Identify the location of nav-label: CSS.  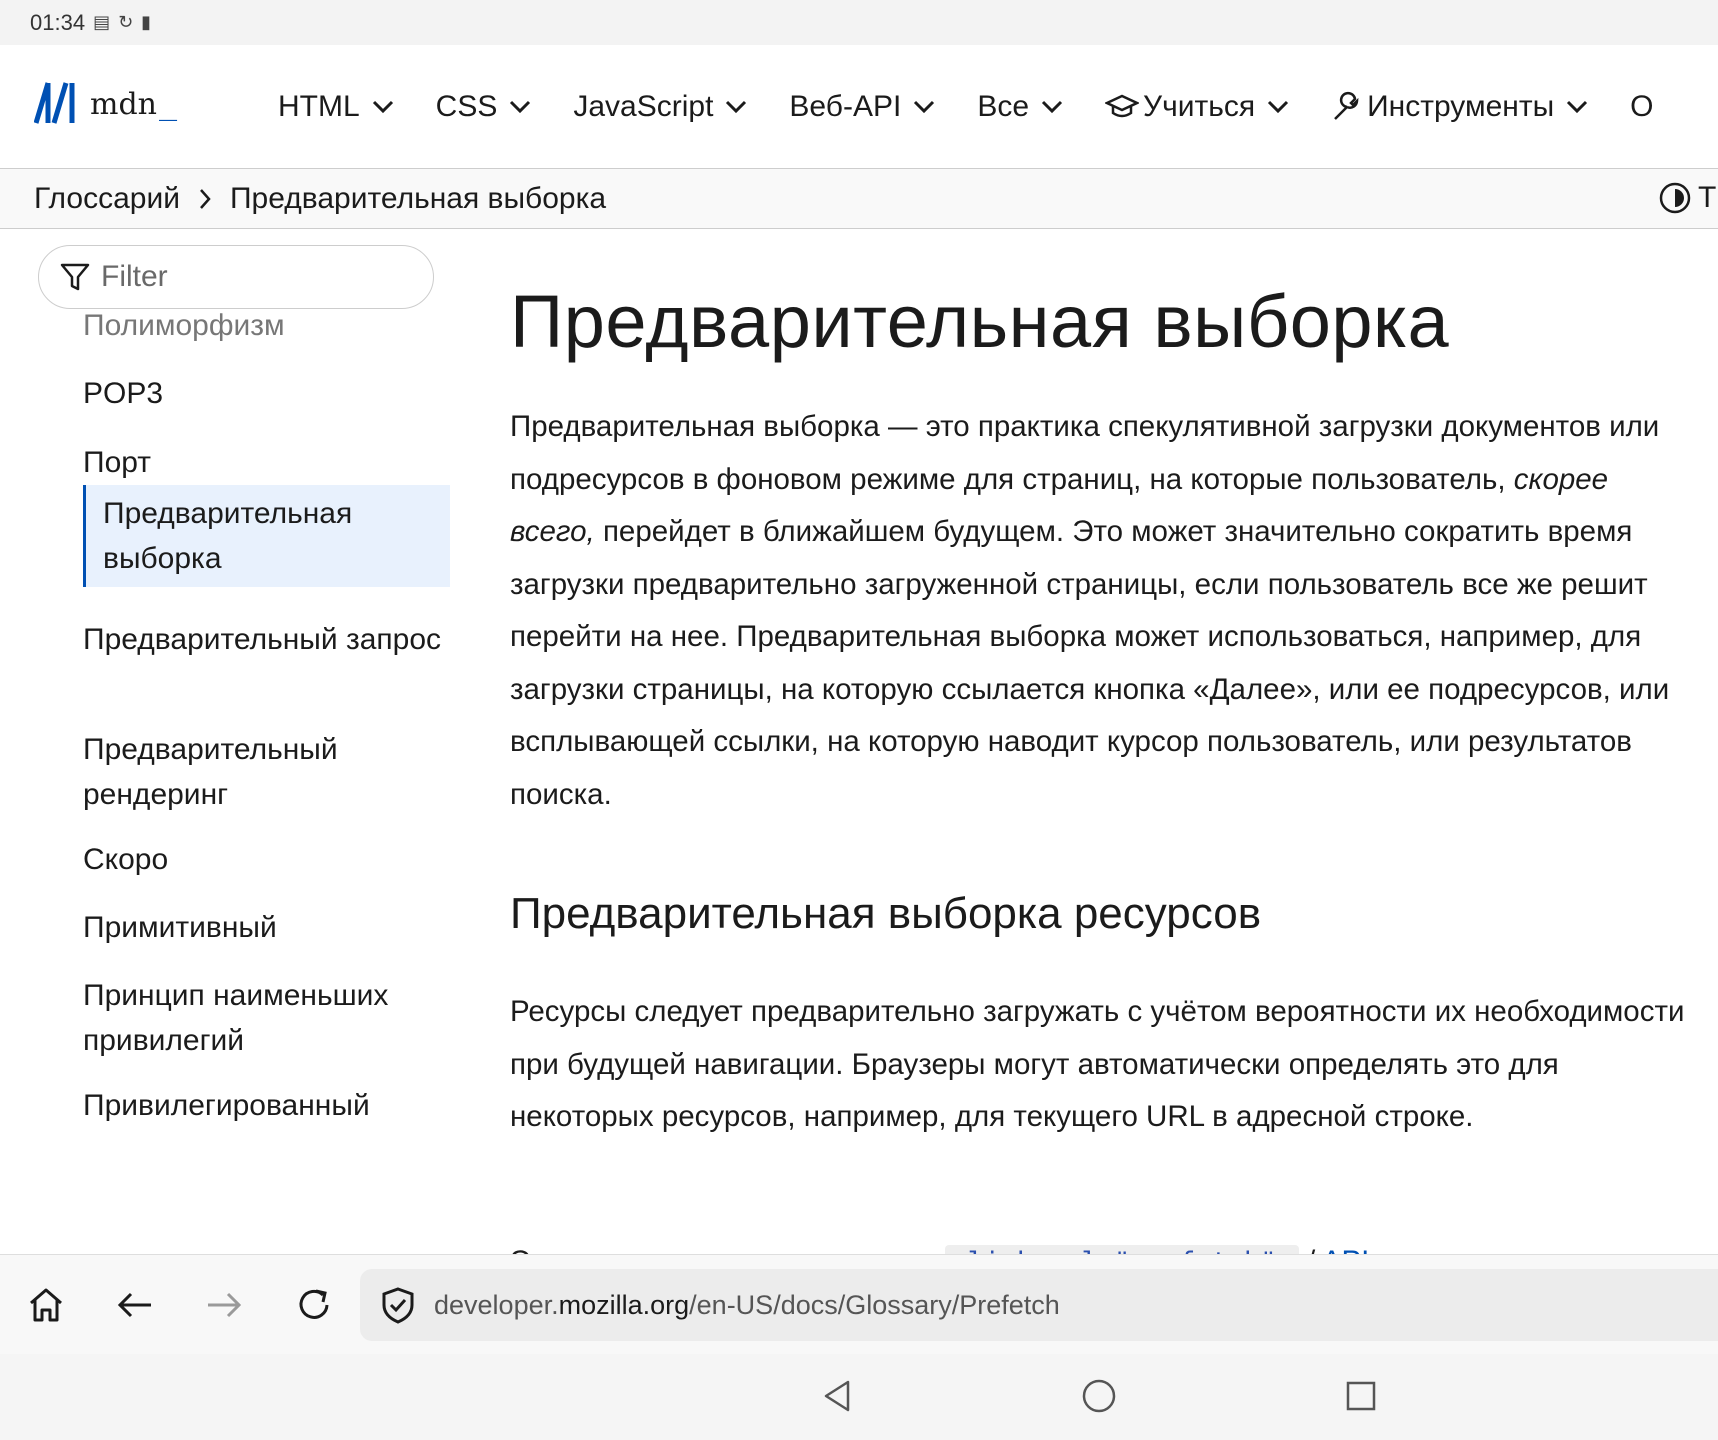
(466, 106).